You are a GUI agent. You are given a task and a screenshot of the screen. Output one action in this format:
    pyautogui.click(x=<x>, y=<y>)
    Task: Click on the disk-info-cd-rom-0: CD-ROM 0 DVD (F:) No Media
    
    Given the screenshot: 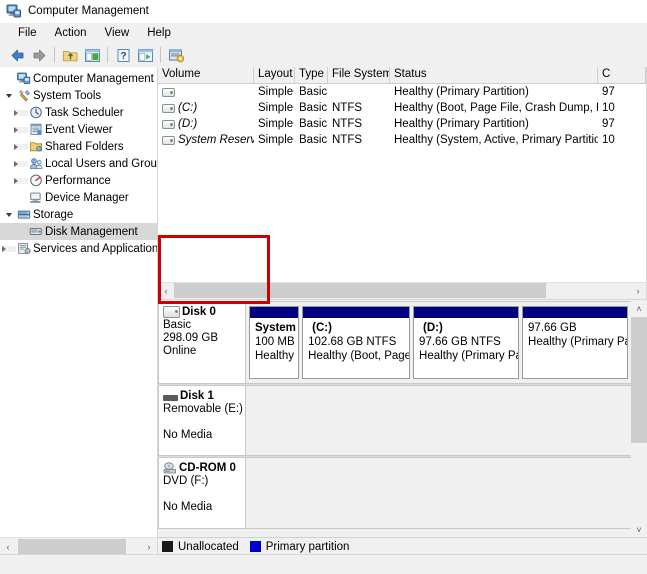 What is the action you would take?
    pyautogui.click(x=202, y=493)
    